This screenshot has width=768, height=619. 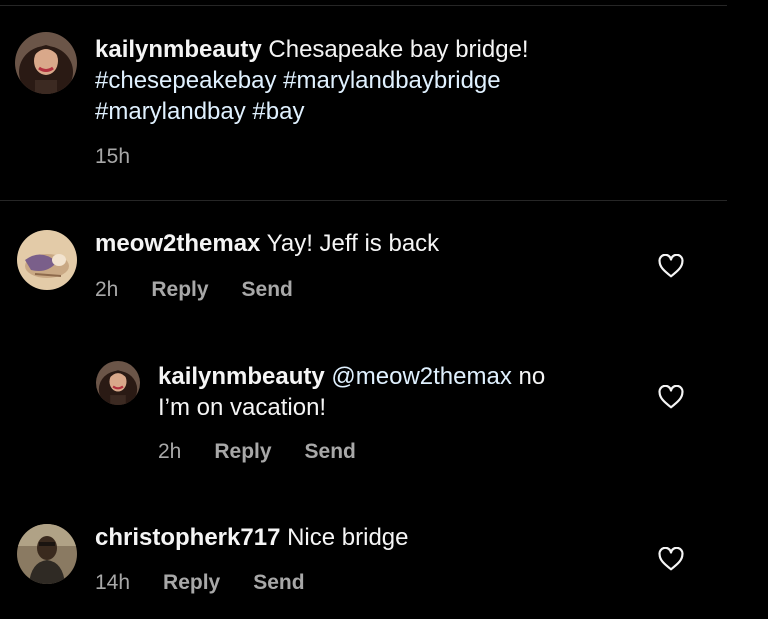 What do you see at coordinates (278, 583) in the screenshot?
I see `send-button-3: Send` at bounding box center [278, 583].